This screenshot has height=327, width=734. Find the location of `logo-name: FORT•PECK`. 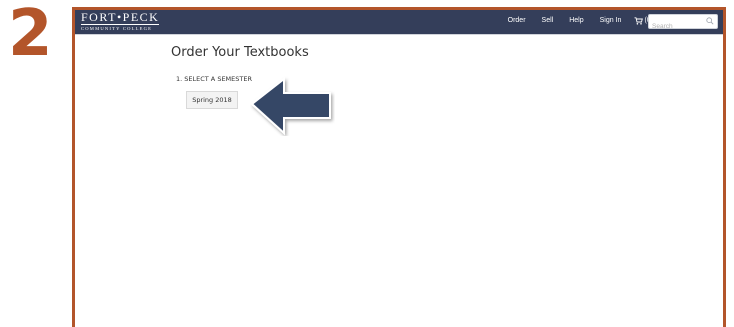

logo-name: FORT•PECK is located at coordinates (120, 17).